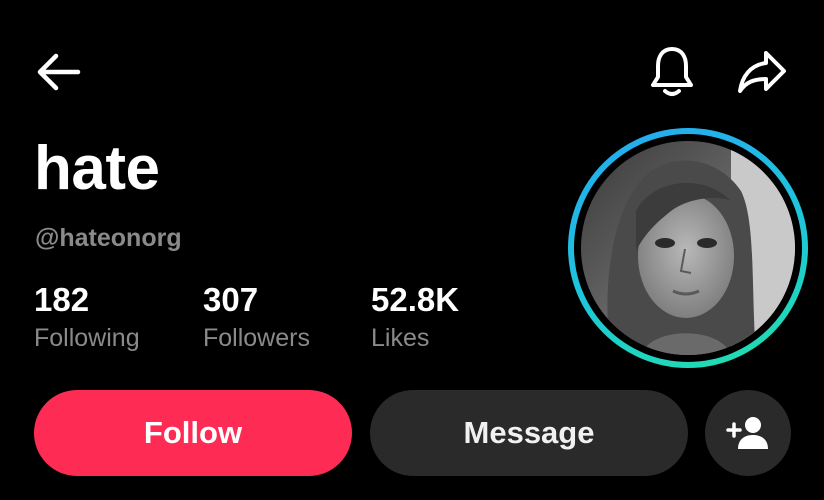 Image resolution: width=824 pixels, height=500 pixels. I want to click on stat-following: 182 Following, so click(87, 317).